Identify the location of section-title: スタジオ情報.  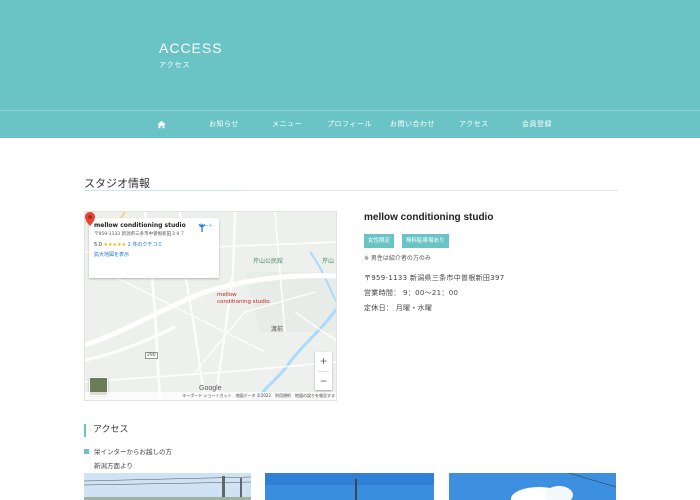
(117, 183).